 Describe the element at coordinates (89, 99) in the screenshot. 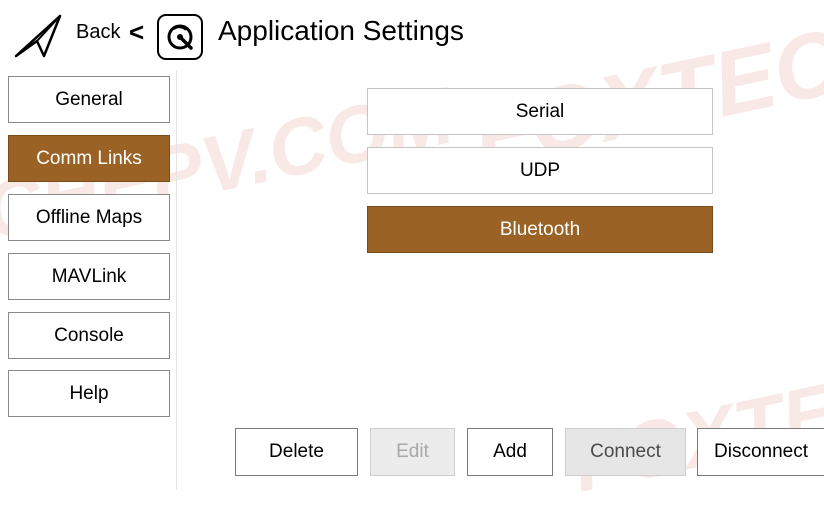

I see `sidebar-item-general: General` at that location.